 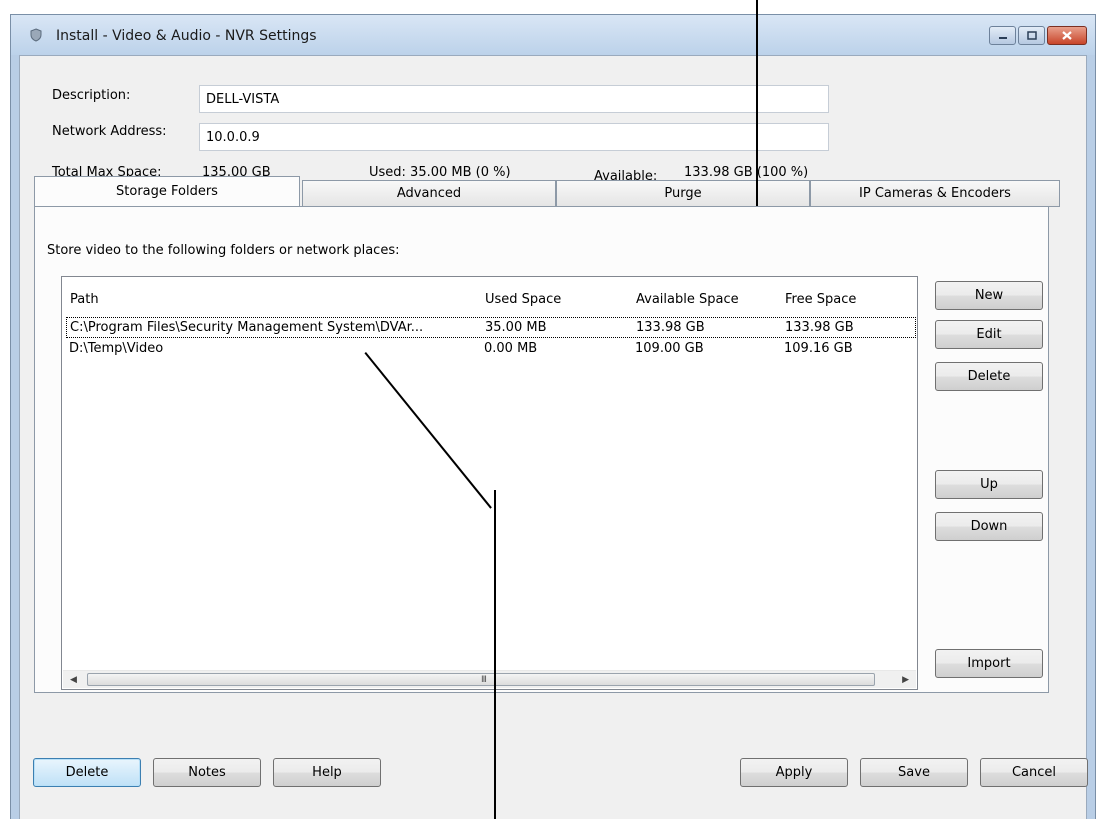 I want to click on horizontal-scrollbar: ◀ III ▶, so click(x=489, y=679).